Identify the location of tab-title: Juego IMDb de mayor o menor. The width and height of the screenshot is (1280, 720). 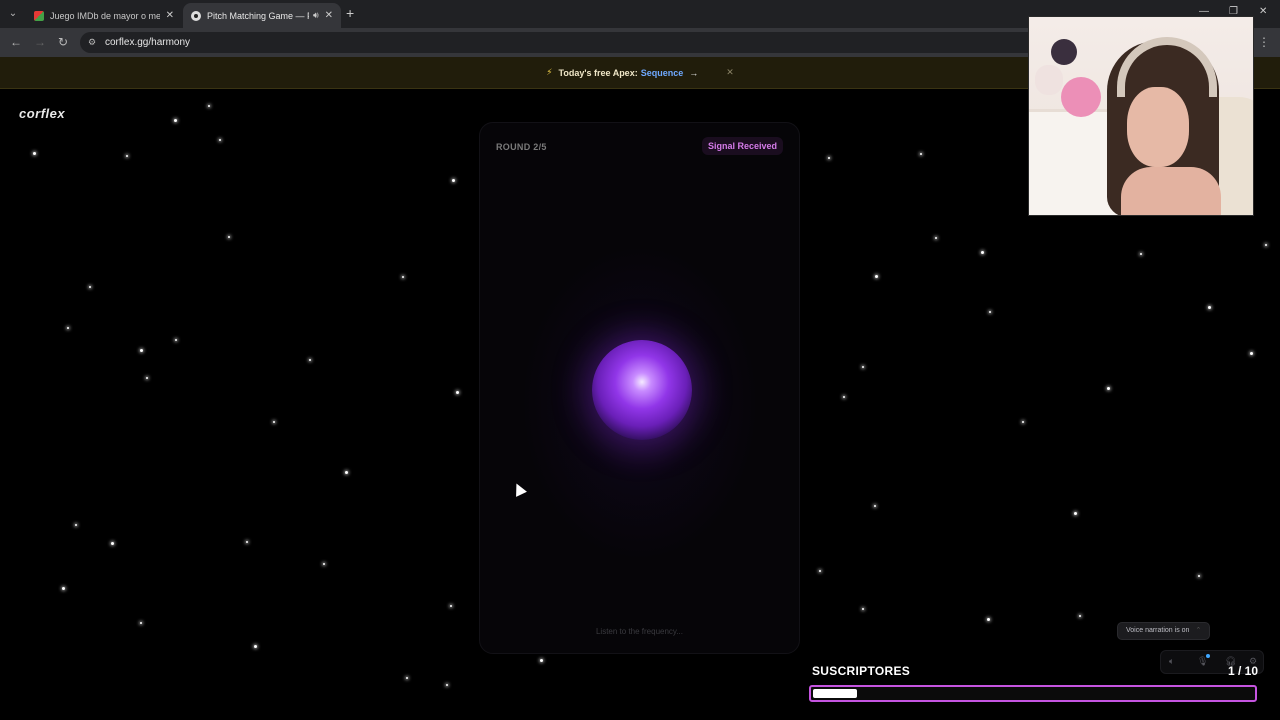
(105, 15).